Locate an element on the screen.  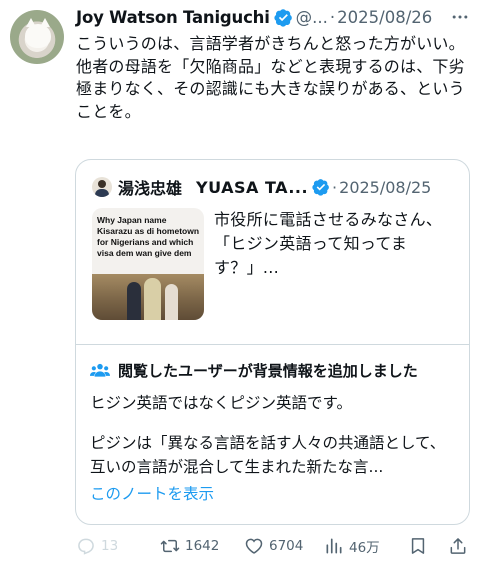
thumbnail-photo is located at coordinates (148, 297).